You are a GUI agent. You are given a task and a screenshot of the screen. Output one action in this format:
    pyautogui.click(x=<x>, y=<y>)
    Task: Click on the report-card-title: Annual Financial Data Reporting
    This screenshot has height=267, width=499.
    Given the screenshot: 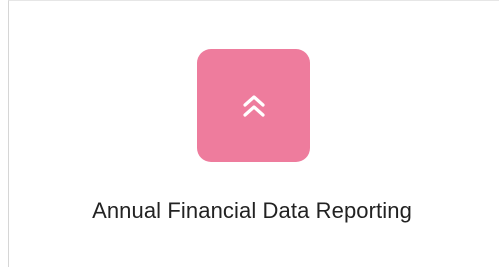 What is the action you would take?
    pyautogui.click(x=252, y=210)
    